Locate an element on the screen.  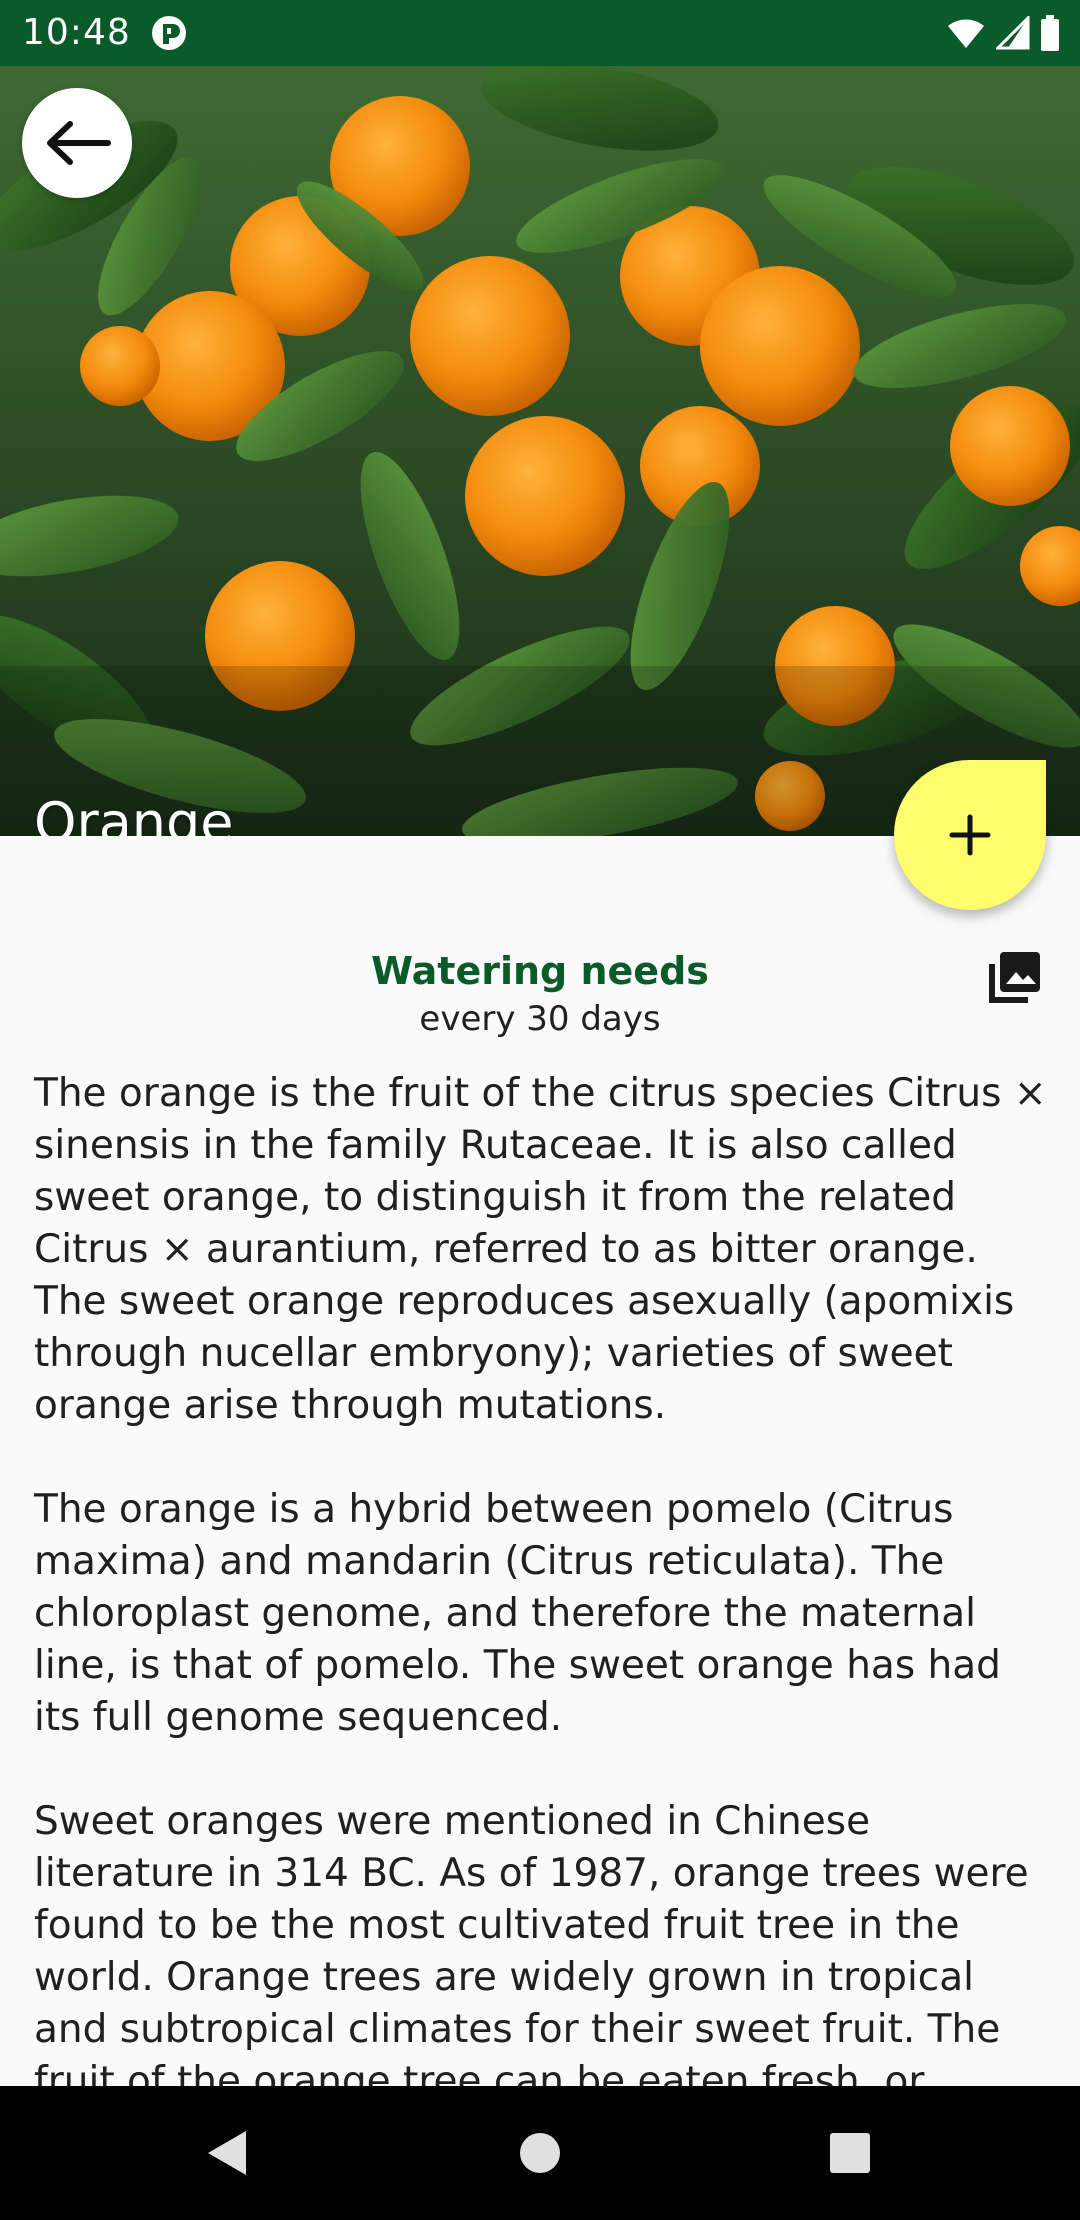
gallery-icon is located at coordinates (1014, 978).